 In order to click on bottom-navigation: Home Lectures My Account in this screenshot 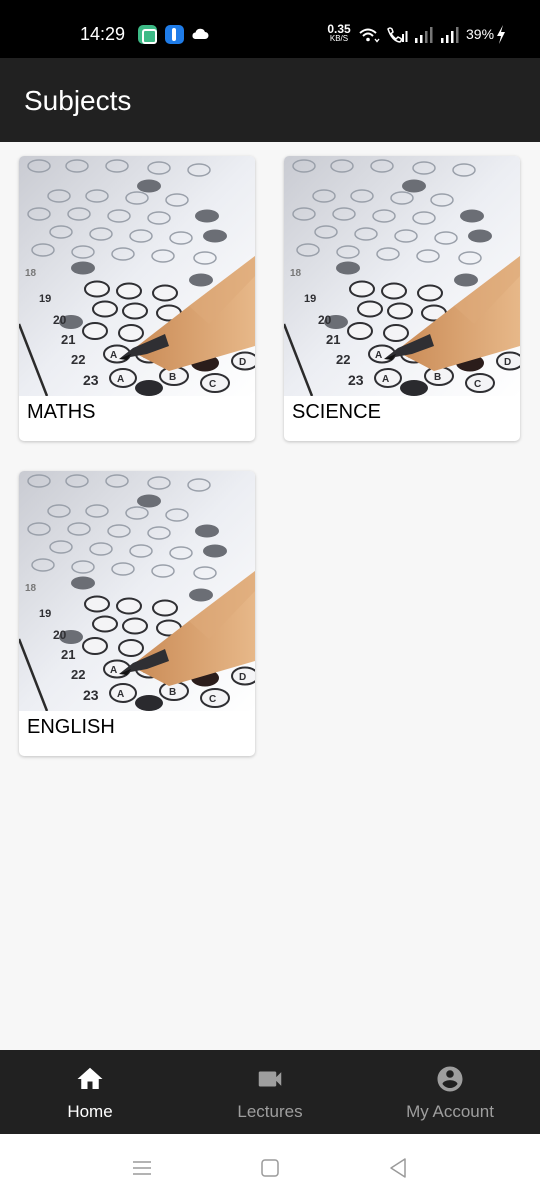, I will do `click(270, 1092)`.